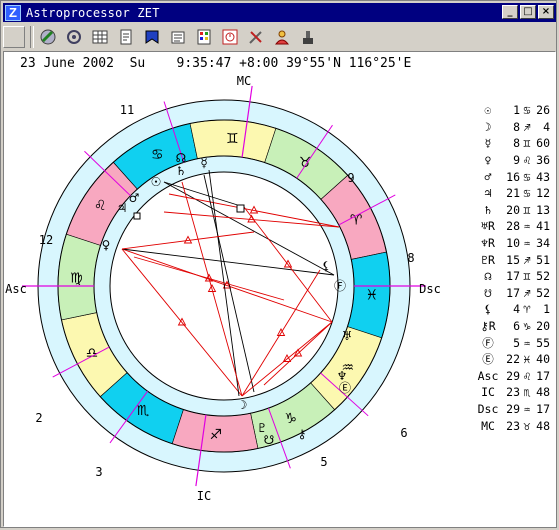  What do you see at coordinates (143, 411) in the screenshot?
I see `sign-glyph-scorpio: ♏` at bounding box center [143, 411].